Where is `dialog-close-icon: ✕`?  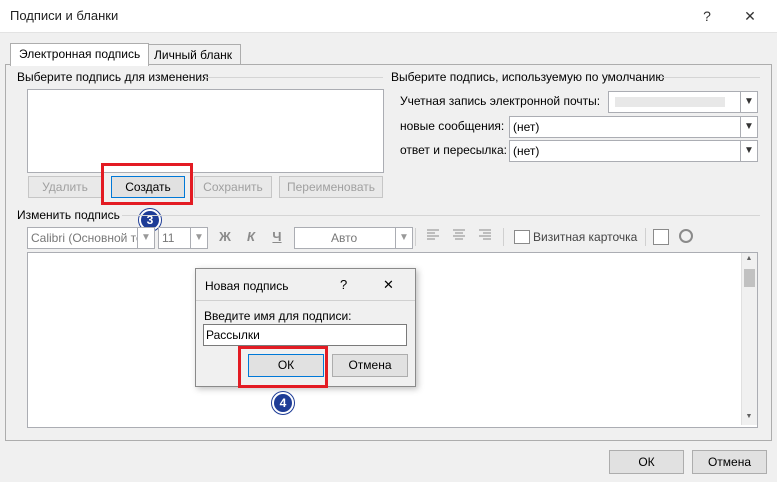
dialog-close-icon: ✕ is located at coordinates (388, 285).